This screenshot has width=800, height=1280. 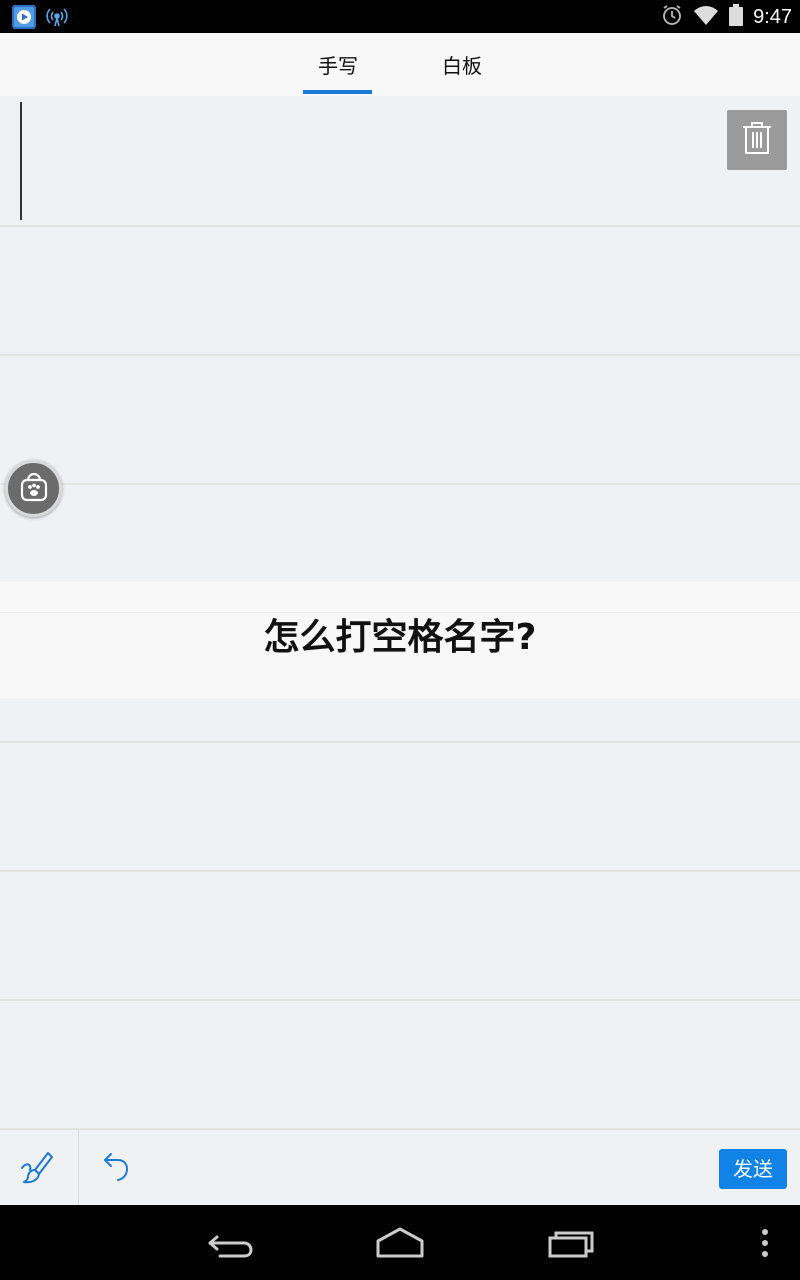 What do you see at coordinates (57, 19) in the screenshot?
I see `wireless-signal-icon` at bounding box center [57, 19].